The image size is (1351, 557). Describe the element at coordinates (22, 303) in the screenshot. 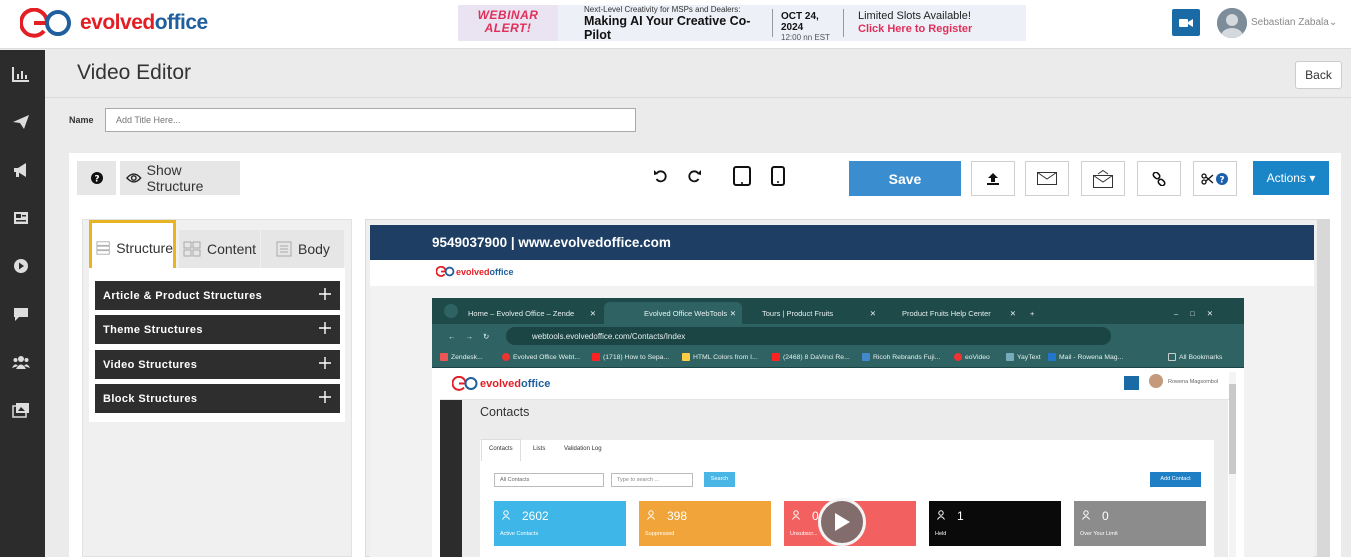

I see `left-nav` at that location.